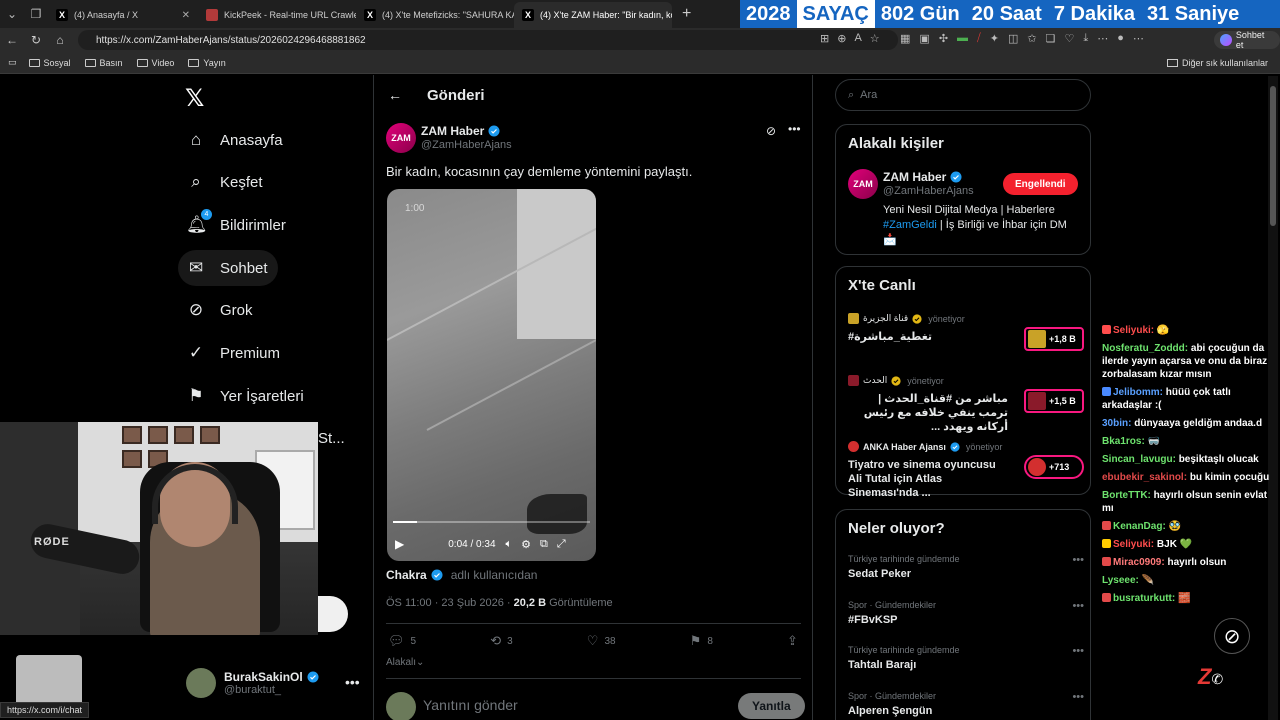 This screenshot has height=720, width=1280. What do you see at coordinates (461, 575) in the screenshot?
I see `video-source: Chakra adlı kullanıcıdan` at bounding box center [461, 575].